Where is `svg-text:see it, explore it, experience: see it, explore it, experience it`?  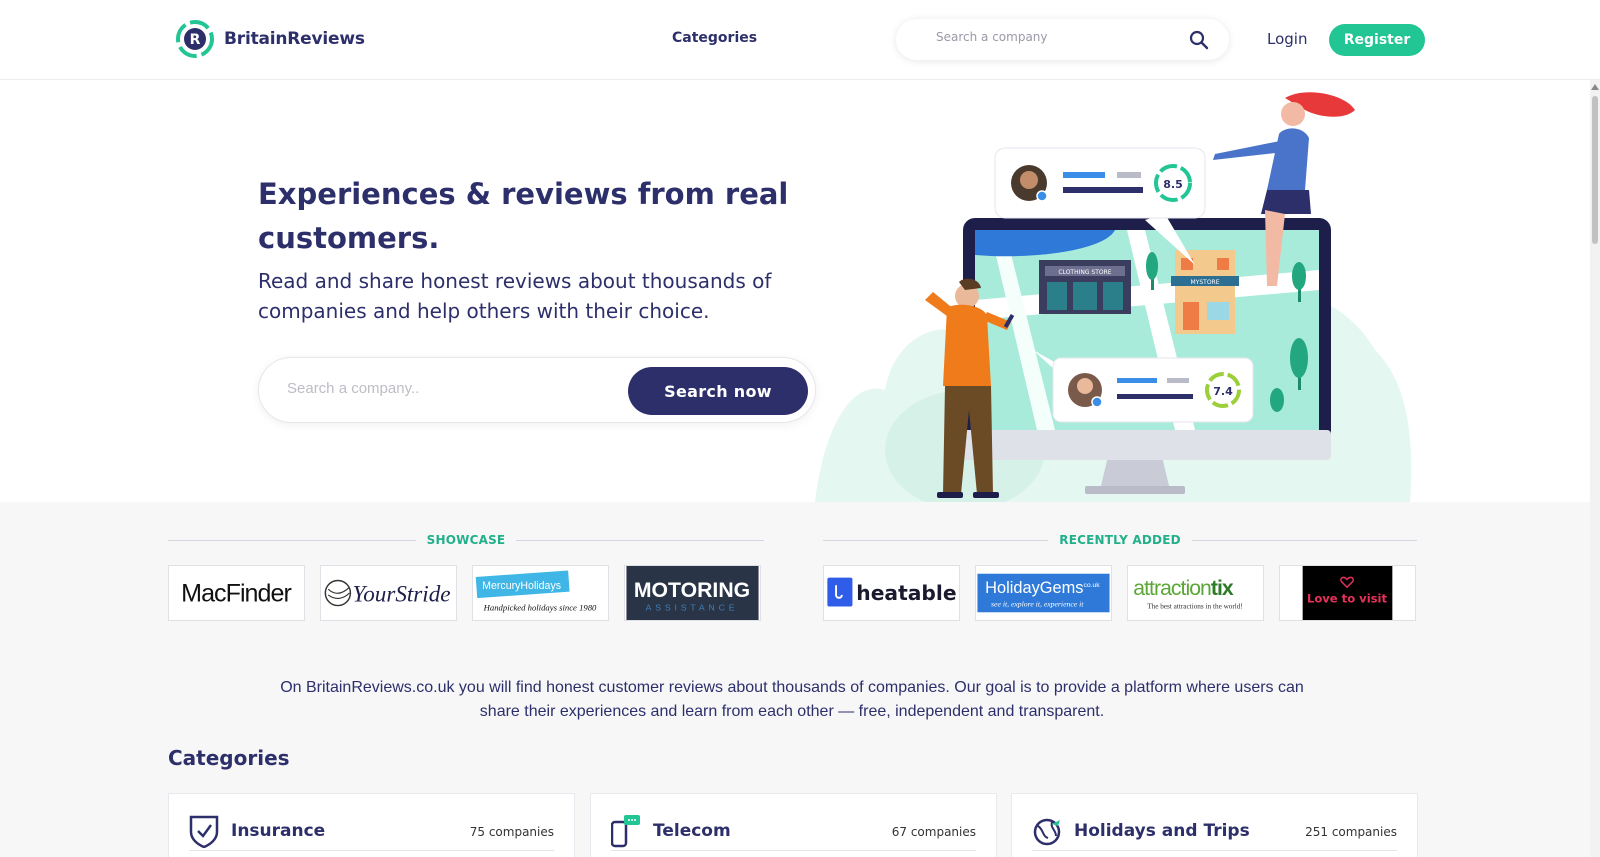 svg-text:see it, explore it, experience: see it, explore it, experience it is located at coordinates (1037, 604).